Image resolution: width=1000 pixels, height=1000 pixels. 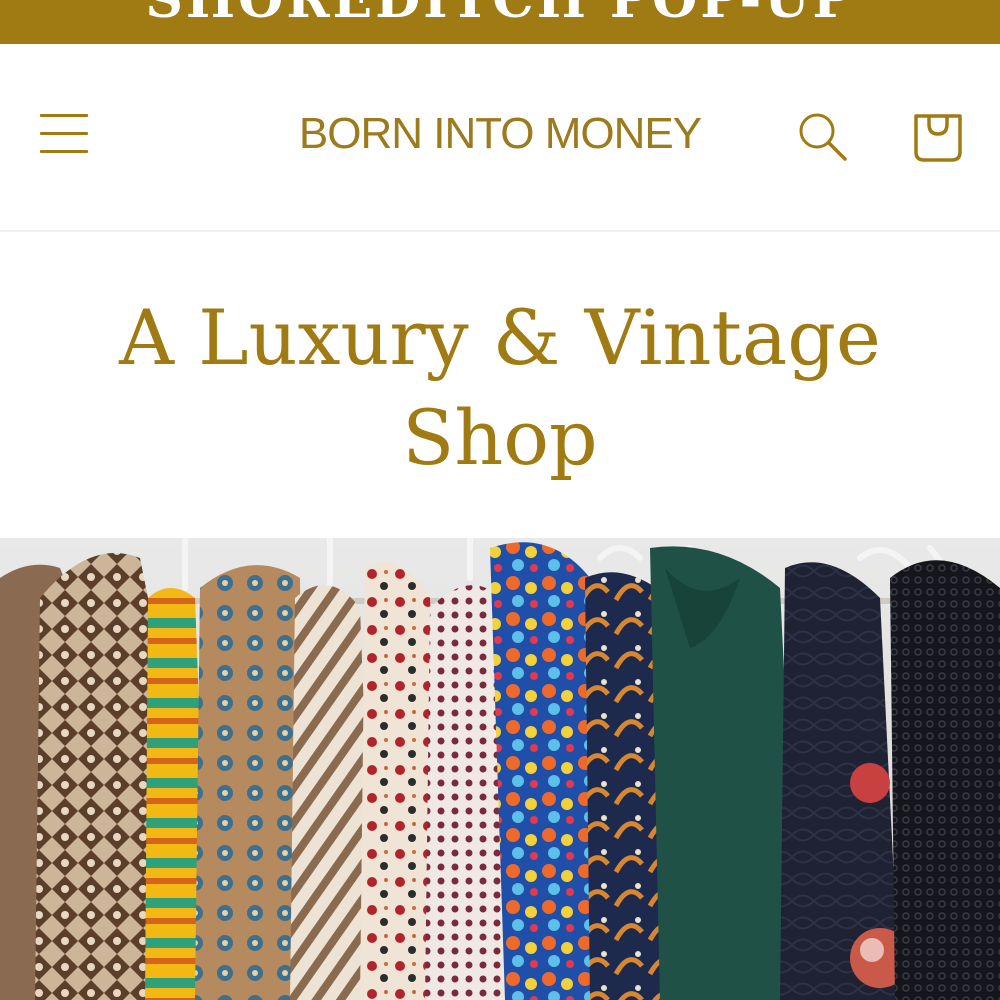 I want to click on site-logo: BORN INTO MONEY, so click(x=500, y=134).